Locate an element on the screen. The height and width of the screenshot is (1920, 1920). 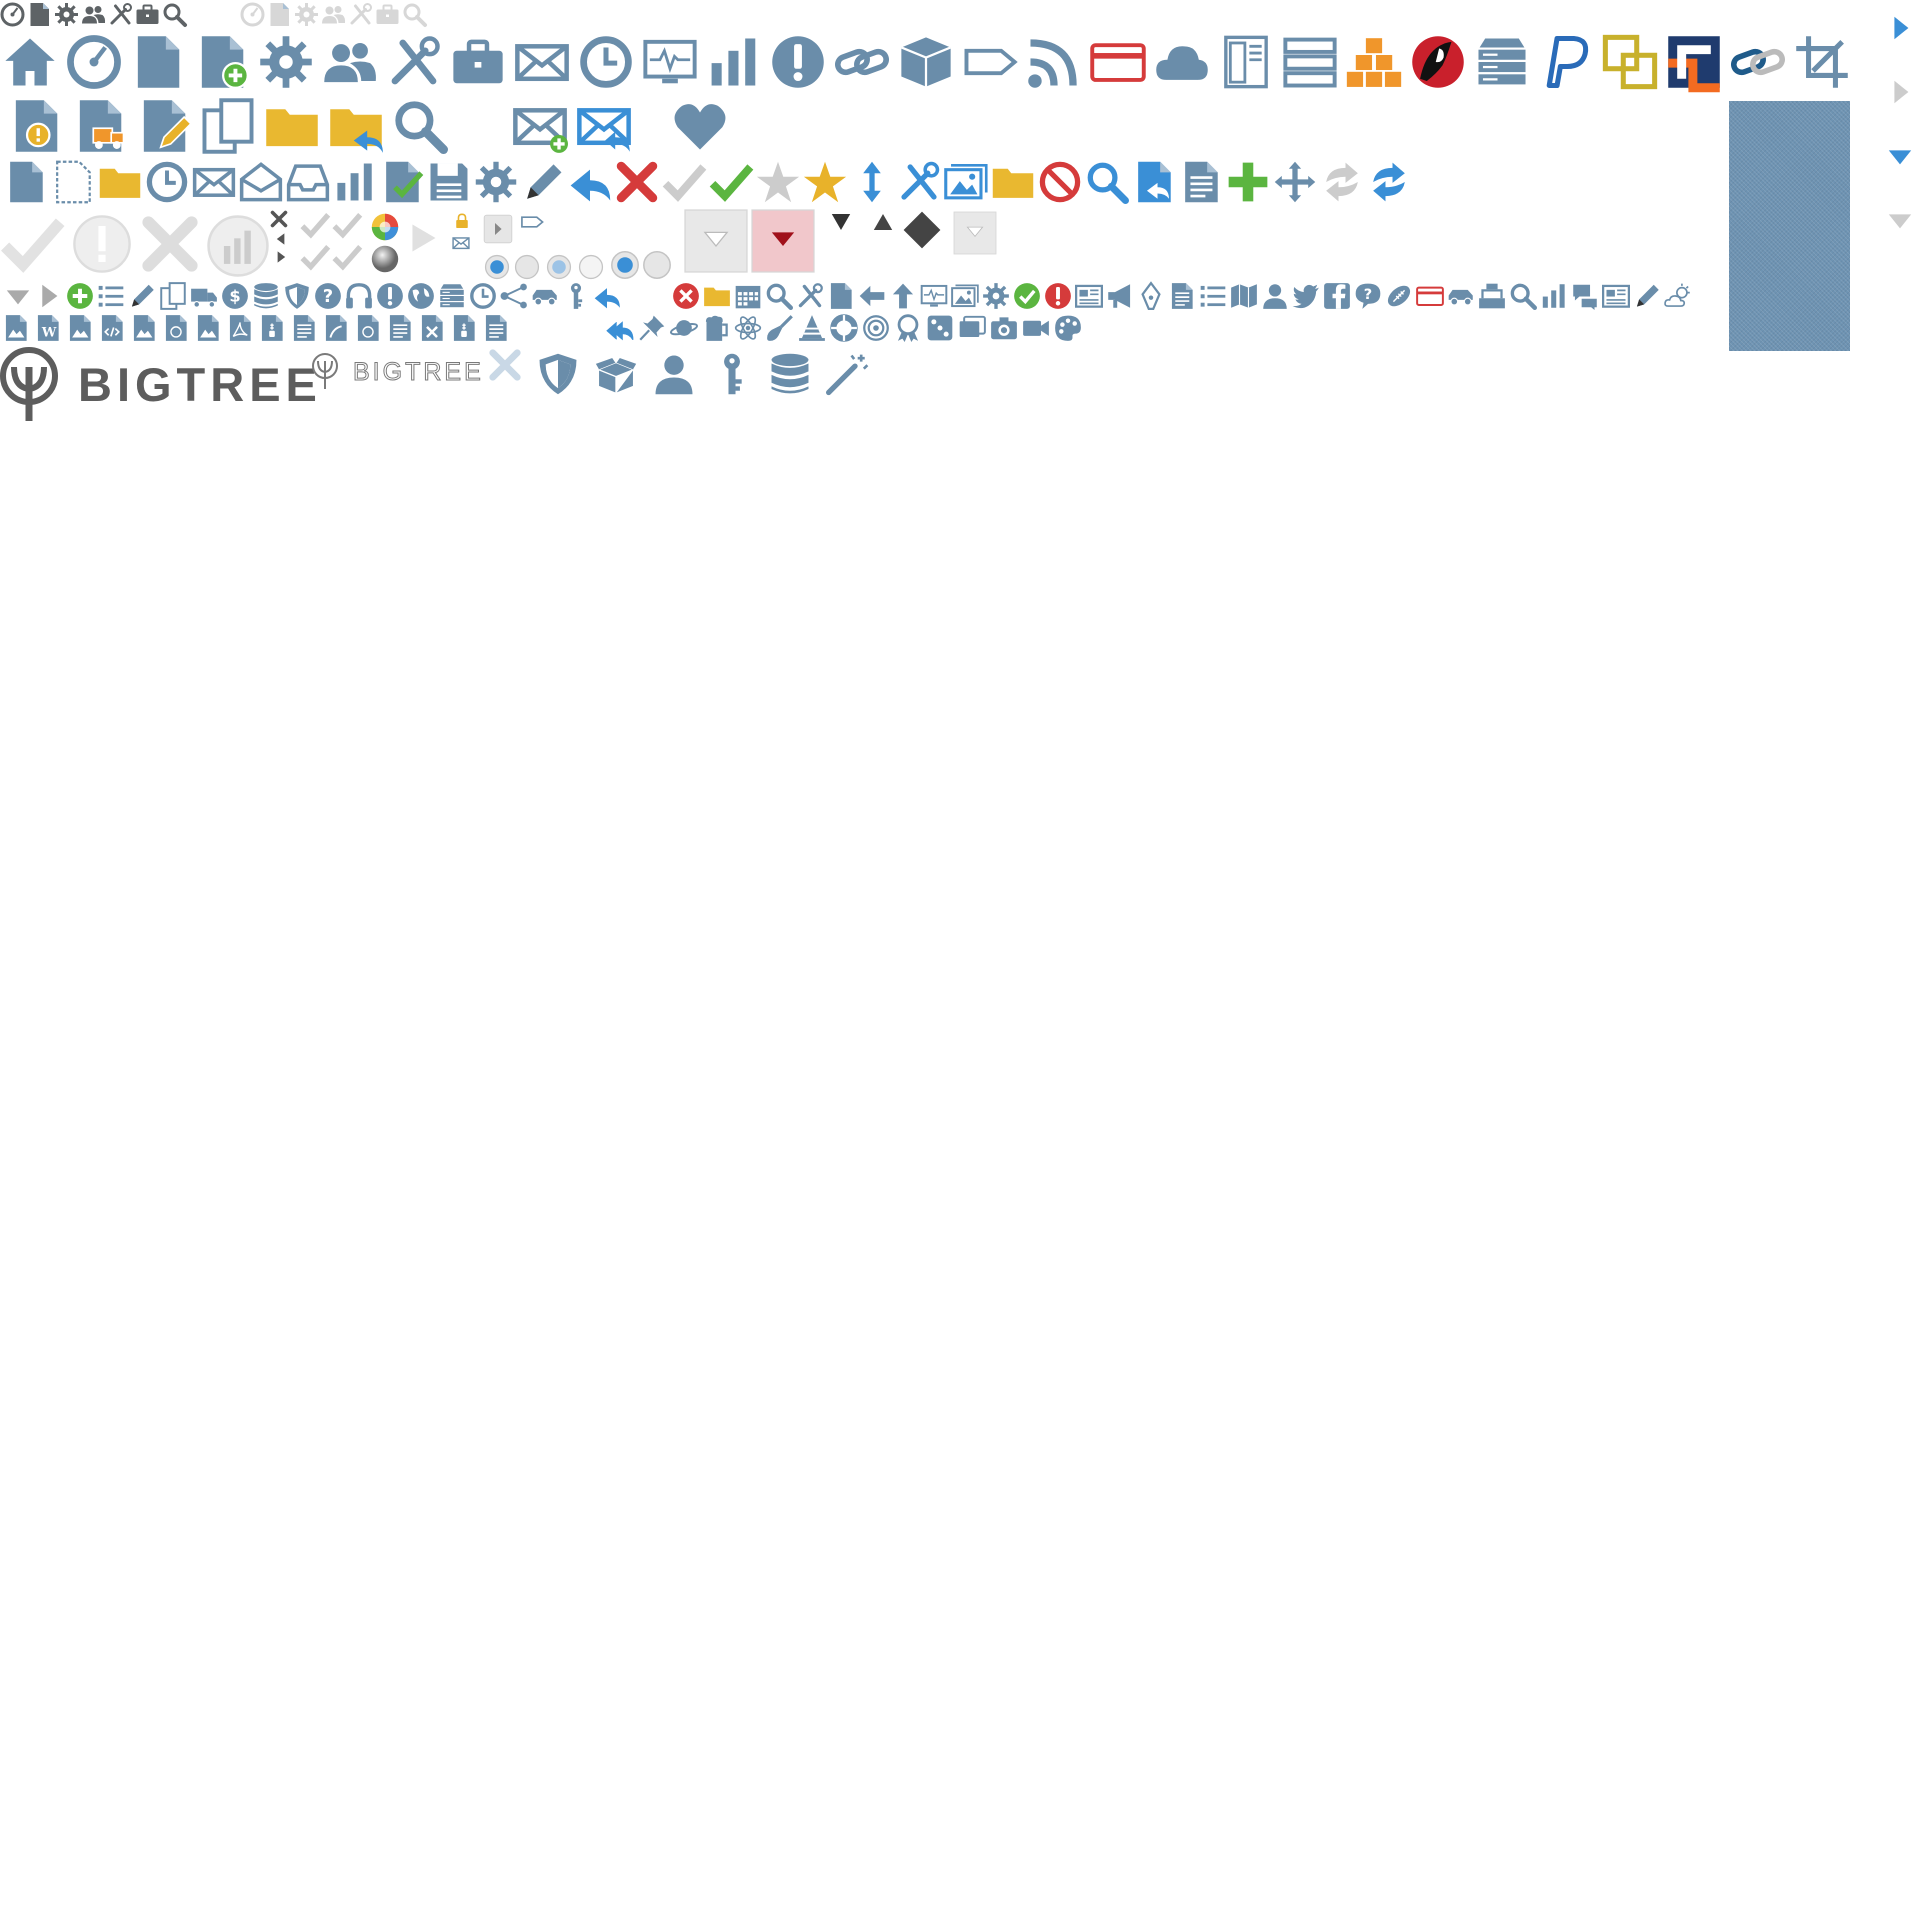
tag-icon is located at coordinates (990, 62).